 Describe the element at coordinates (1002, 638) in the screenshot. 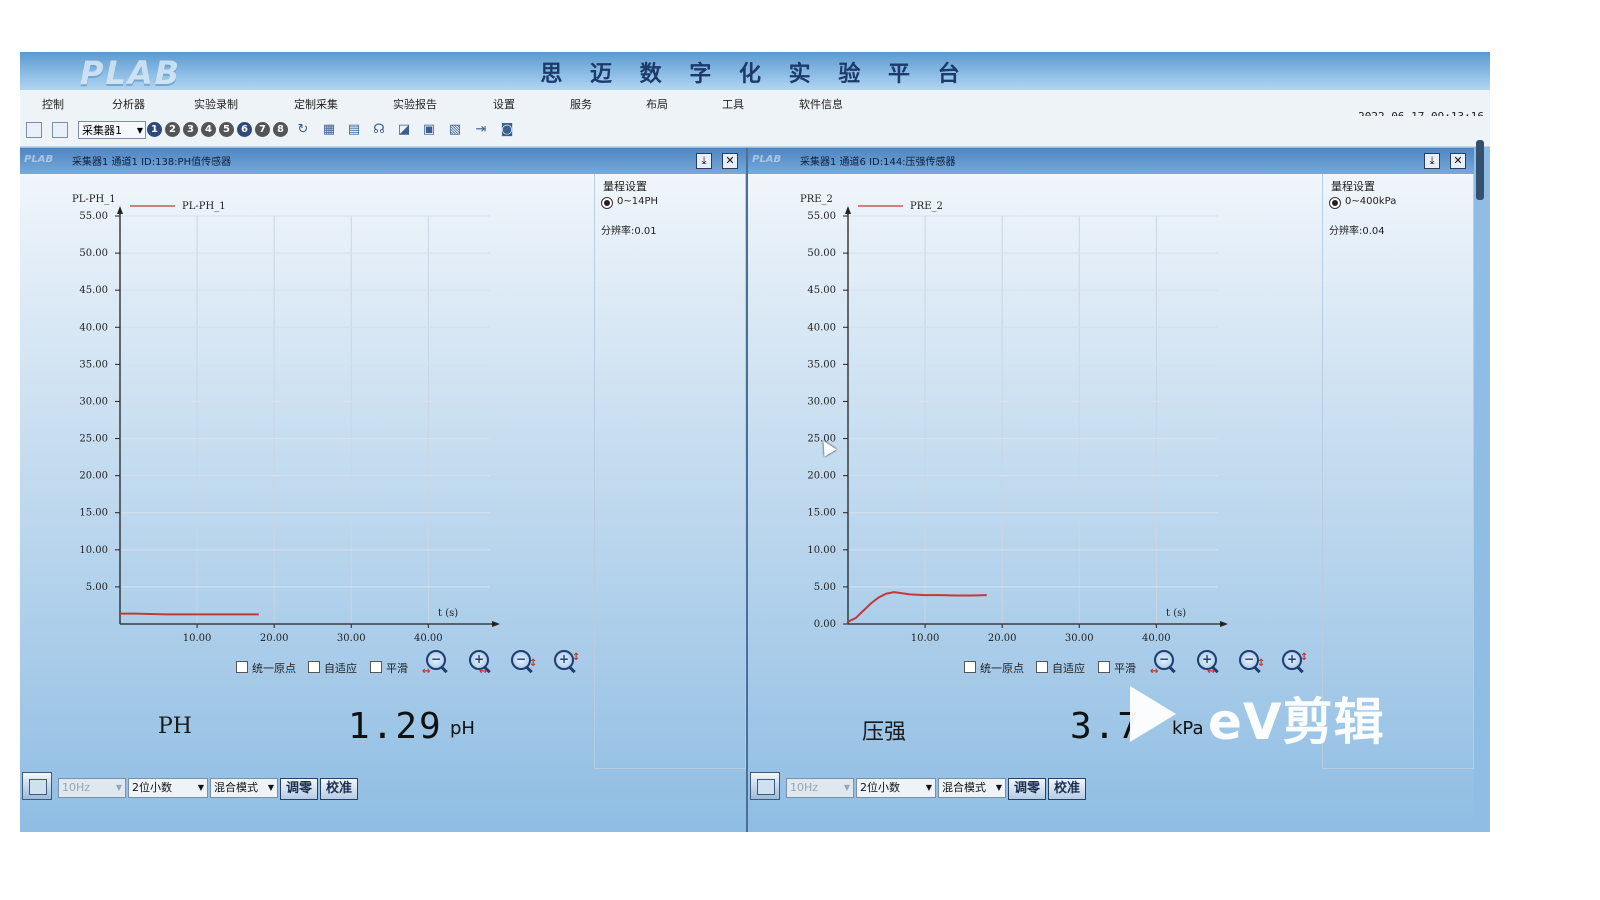

I see `x-tick-label: 20.00` at that location.